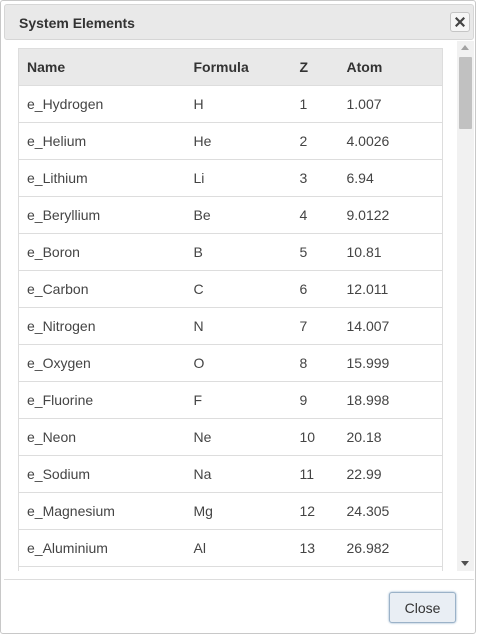 The image size is (478, 636). I want to click on cell-atom, so click(394, 568).